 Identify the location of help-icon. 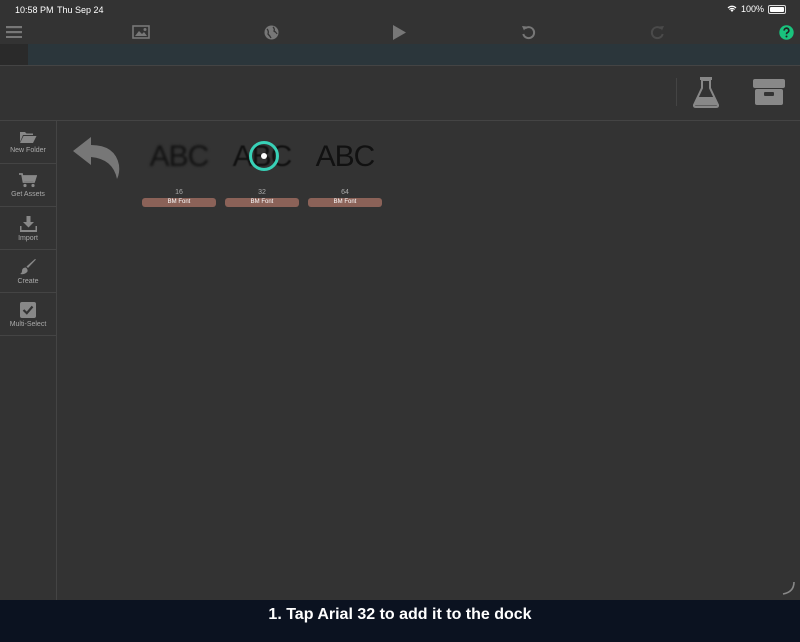
(786, 32).